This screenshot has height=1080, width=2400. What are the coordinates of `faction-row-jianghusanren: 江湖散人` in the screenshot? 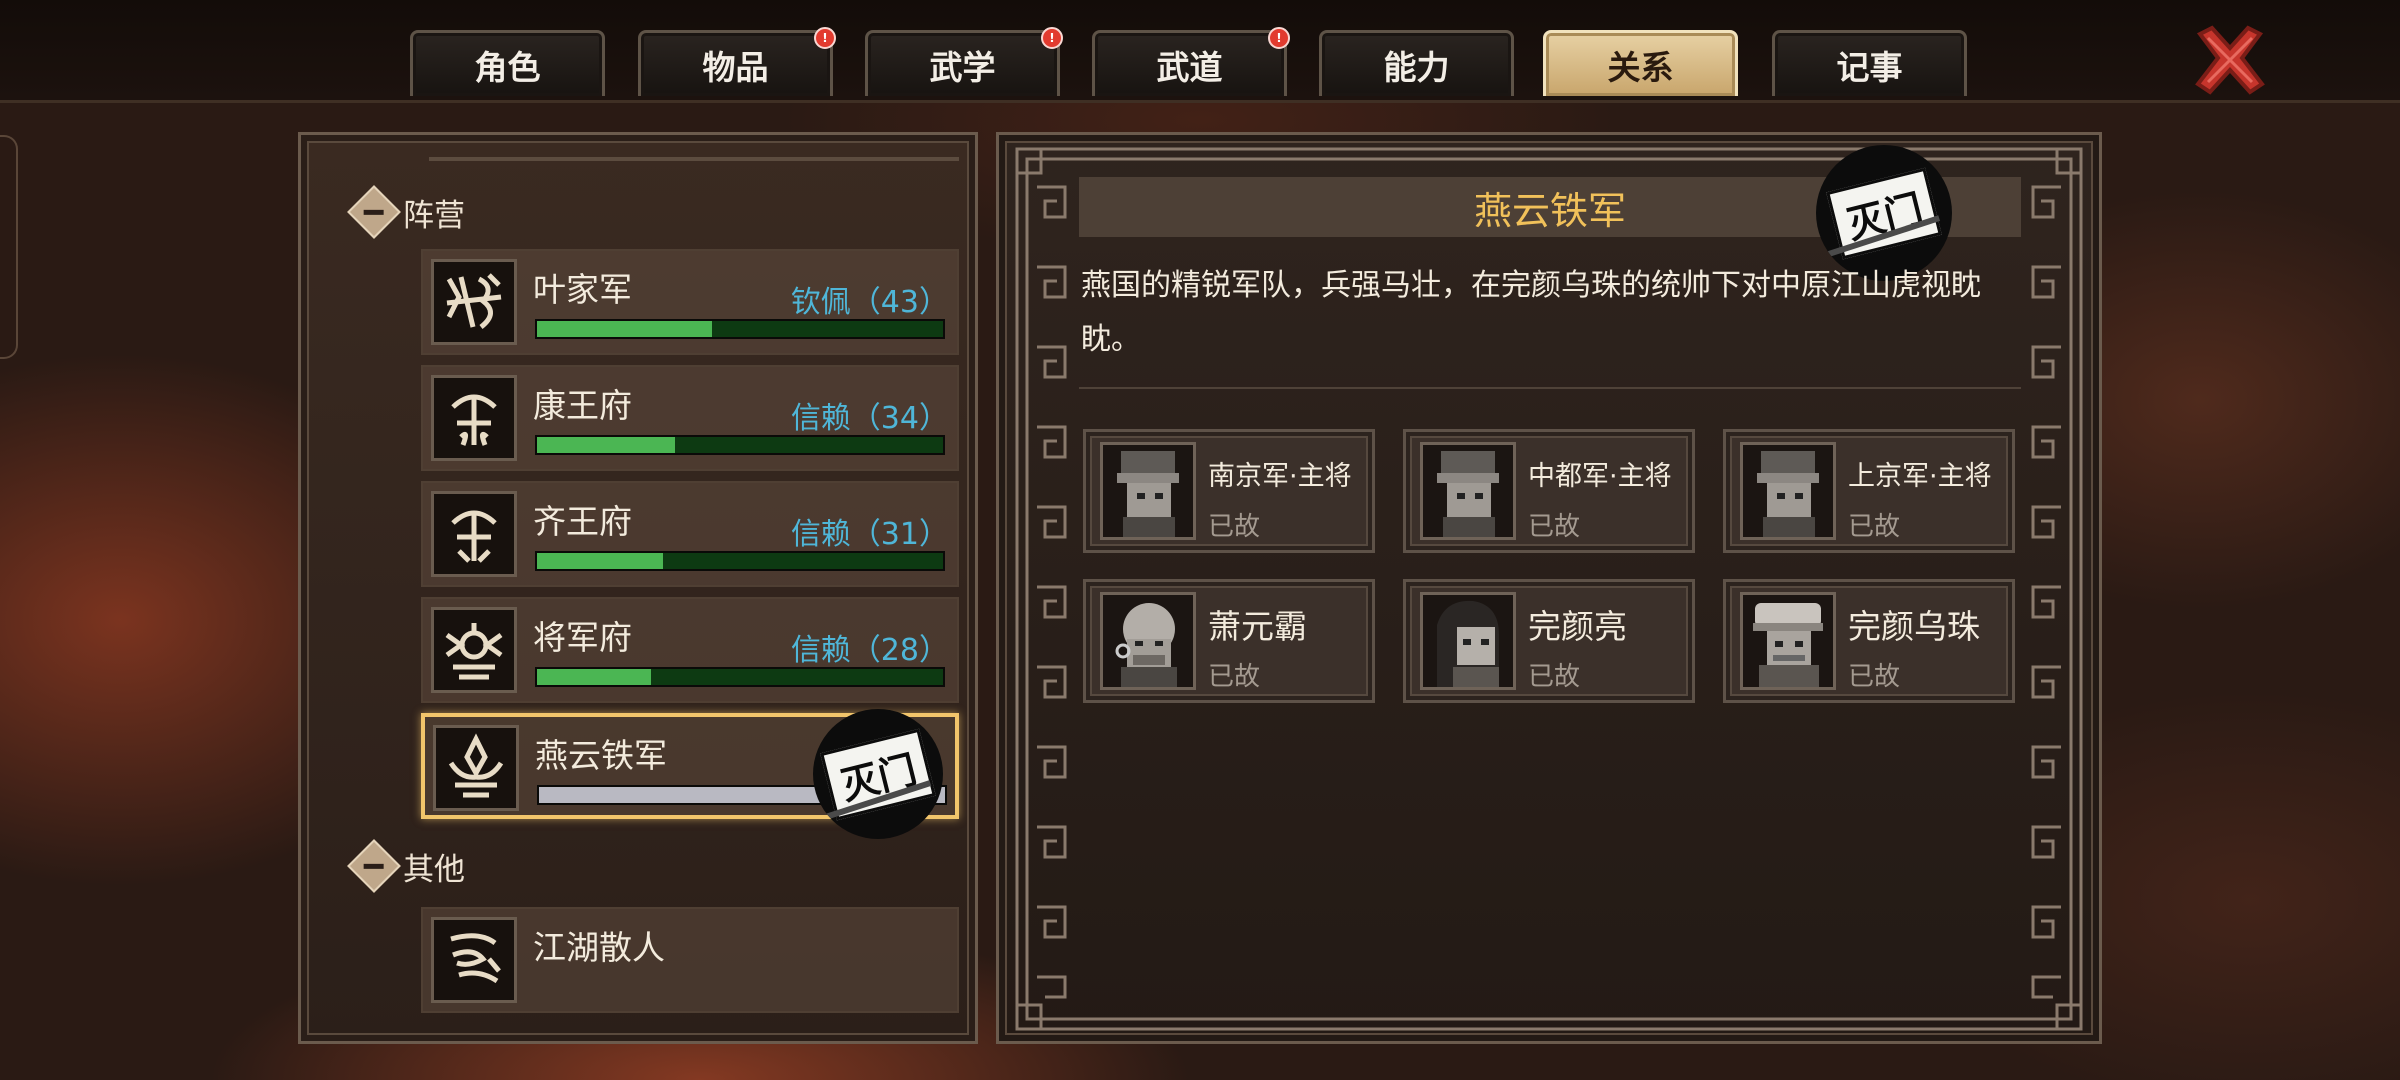 It's located at (690, 960).